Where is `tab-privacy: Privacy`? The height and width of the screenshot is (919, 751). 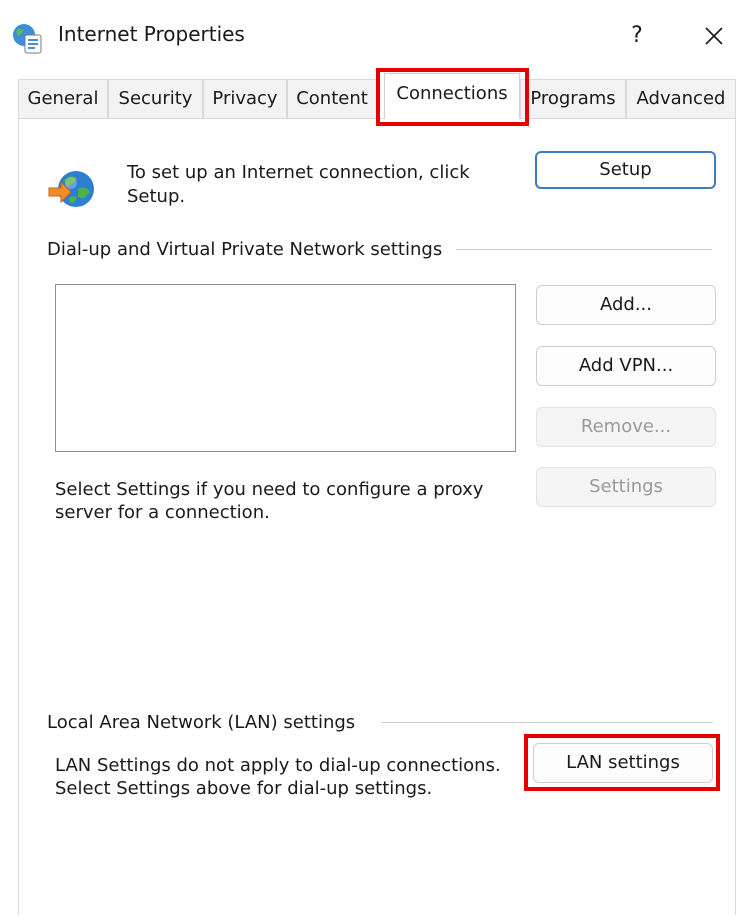 tab-privacy: Privacy is located at coordinates (245, 98).